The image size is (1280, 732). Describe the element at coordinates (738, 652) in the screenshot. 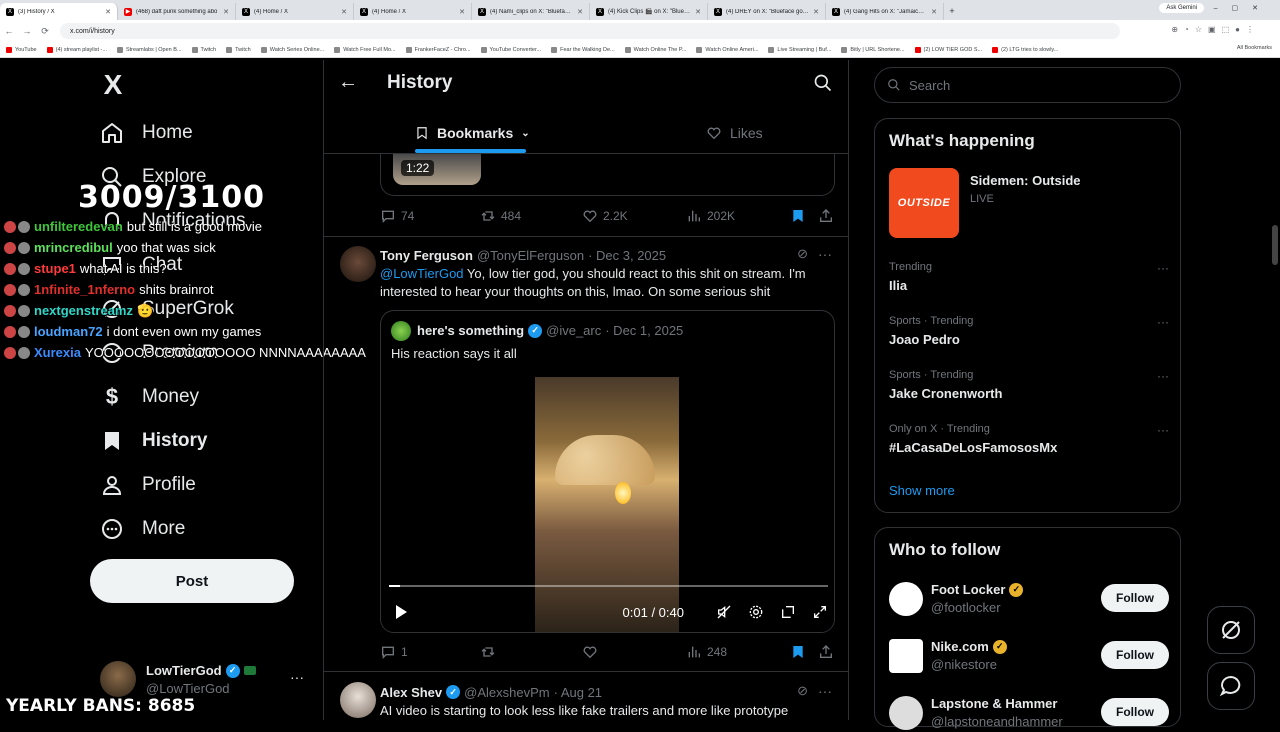

I see `views-button: 248` at that location.